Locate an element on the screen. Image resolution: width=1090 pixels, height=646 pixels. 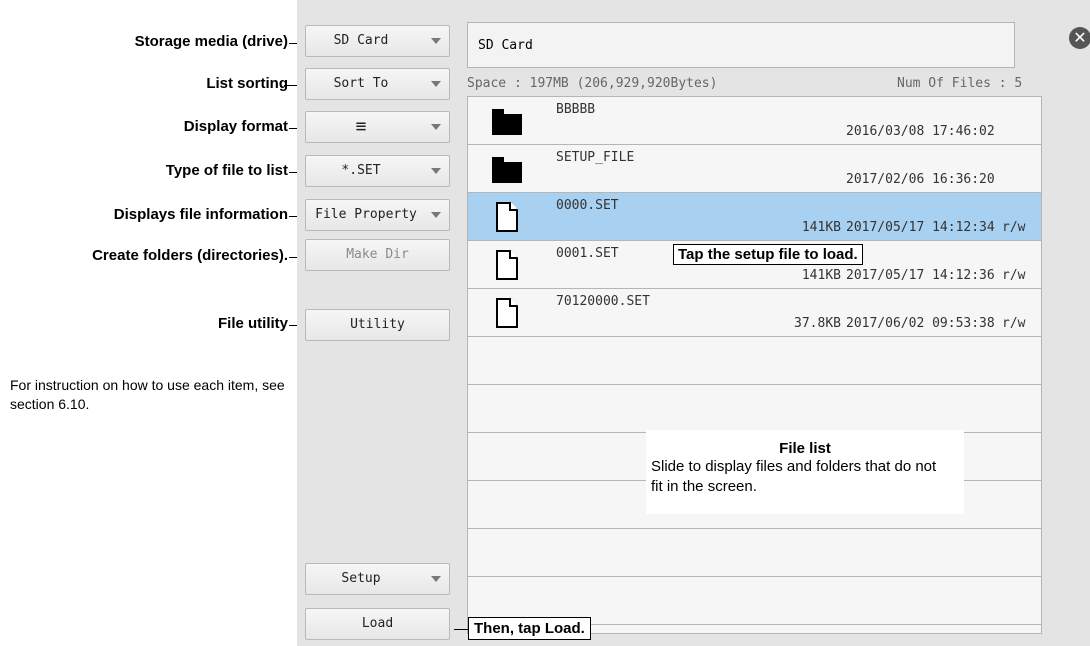
file-property-dropdown: File Property is located at coordinates (377, 215).